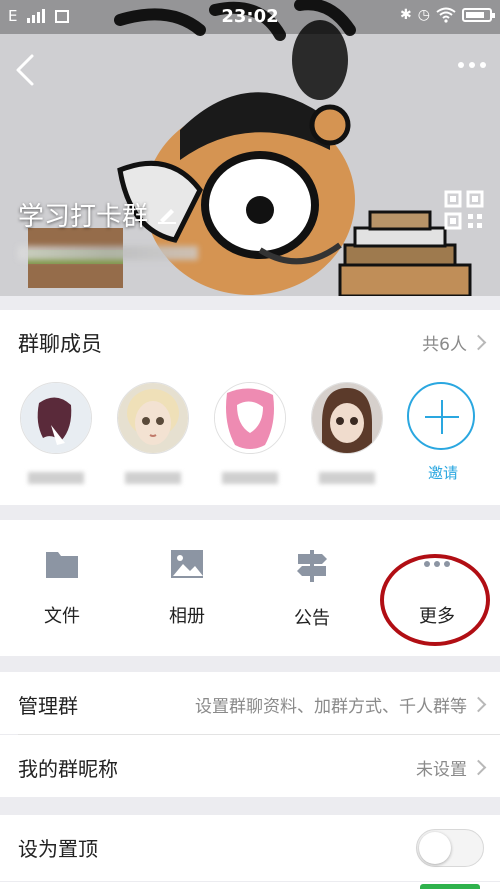 Image resolution: width=500 pixels, height=889 pixels. I want to click on pin-top-label: 设为置顶, so click(58, 849).